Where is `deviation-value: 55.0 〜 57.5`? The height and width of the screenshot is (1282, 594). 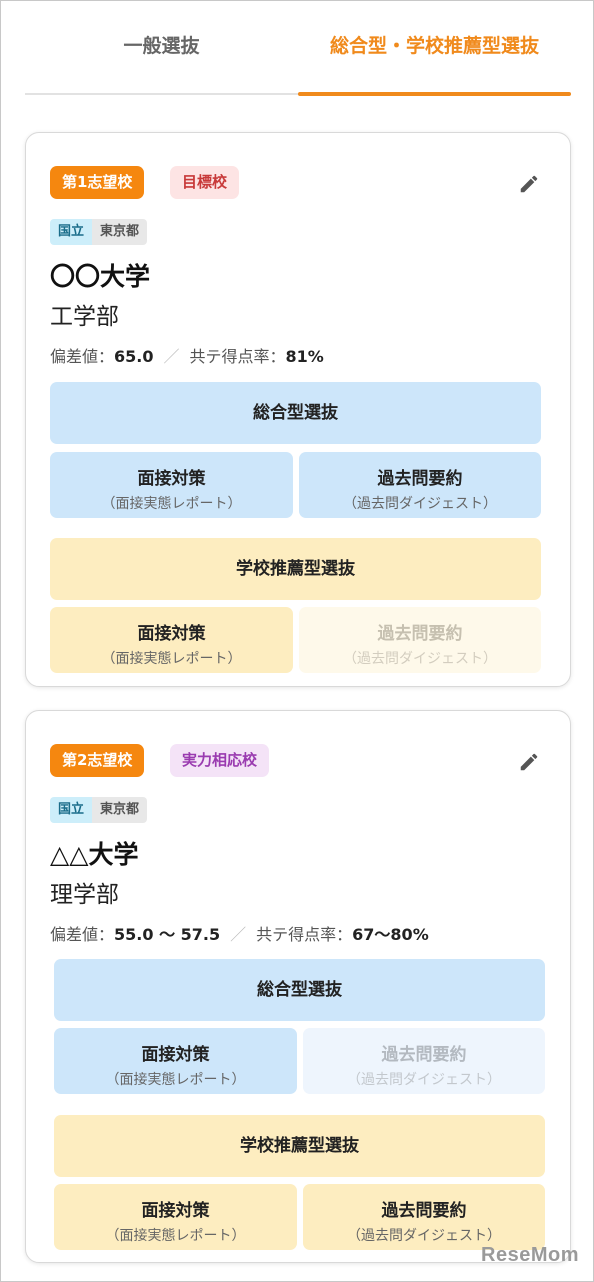 deviation-value: 55.0 〜 57.5 is located at coordinates (167, 934).